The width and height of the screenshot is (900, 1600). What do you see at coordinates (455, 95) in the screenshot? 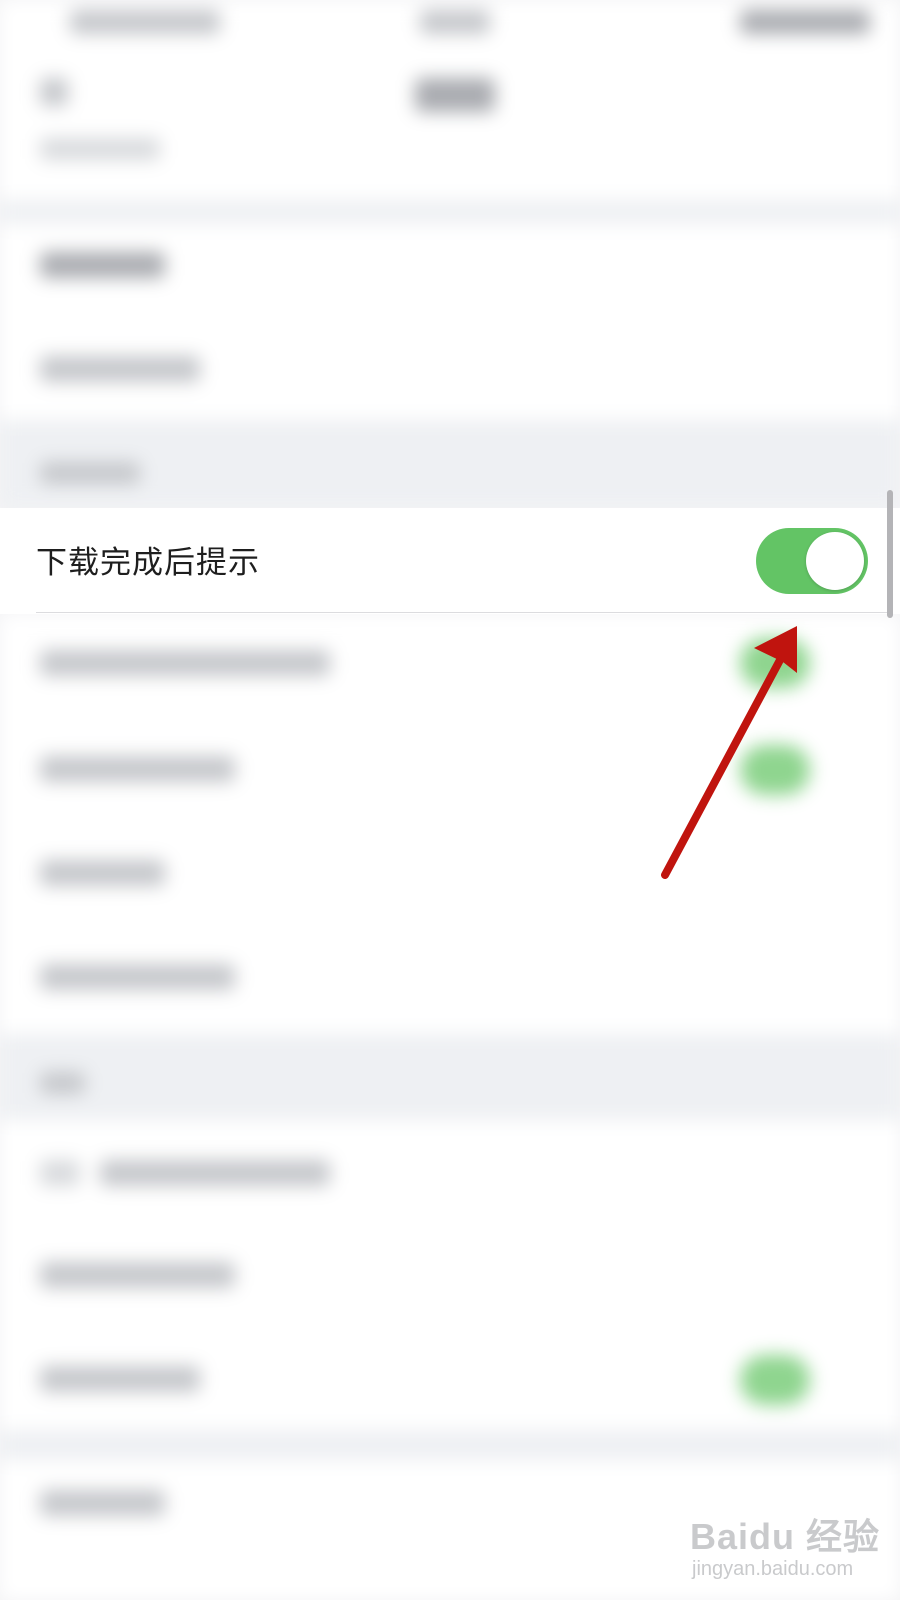
I see `blurred-title` at bounding box center [455, 95].